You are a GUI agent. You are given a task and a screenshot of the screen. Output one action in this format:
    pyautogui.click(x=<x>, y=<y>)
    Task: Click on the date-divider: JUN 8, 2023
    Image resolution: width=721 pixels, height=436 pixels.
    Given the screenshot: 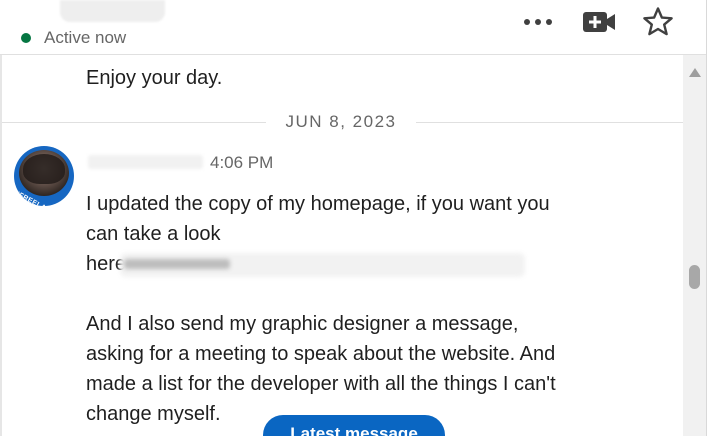 What is the action you would take?
    pyautogui.click(x=341, y=121)
    